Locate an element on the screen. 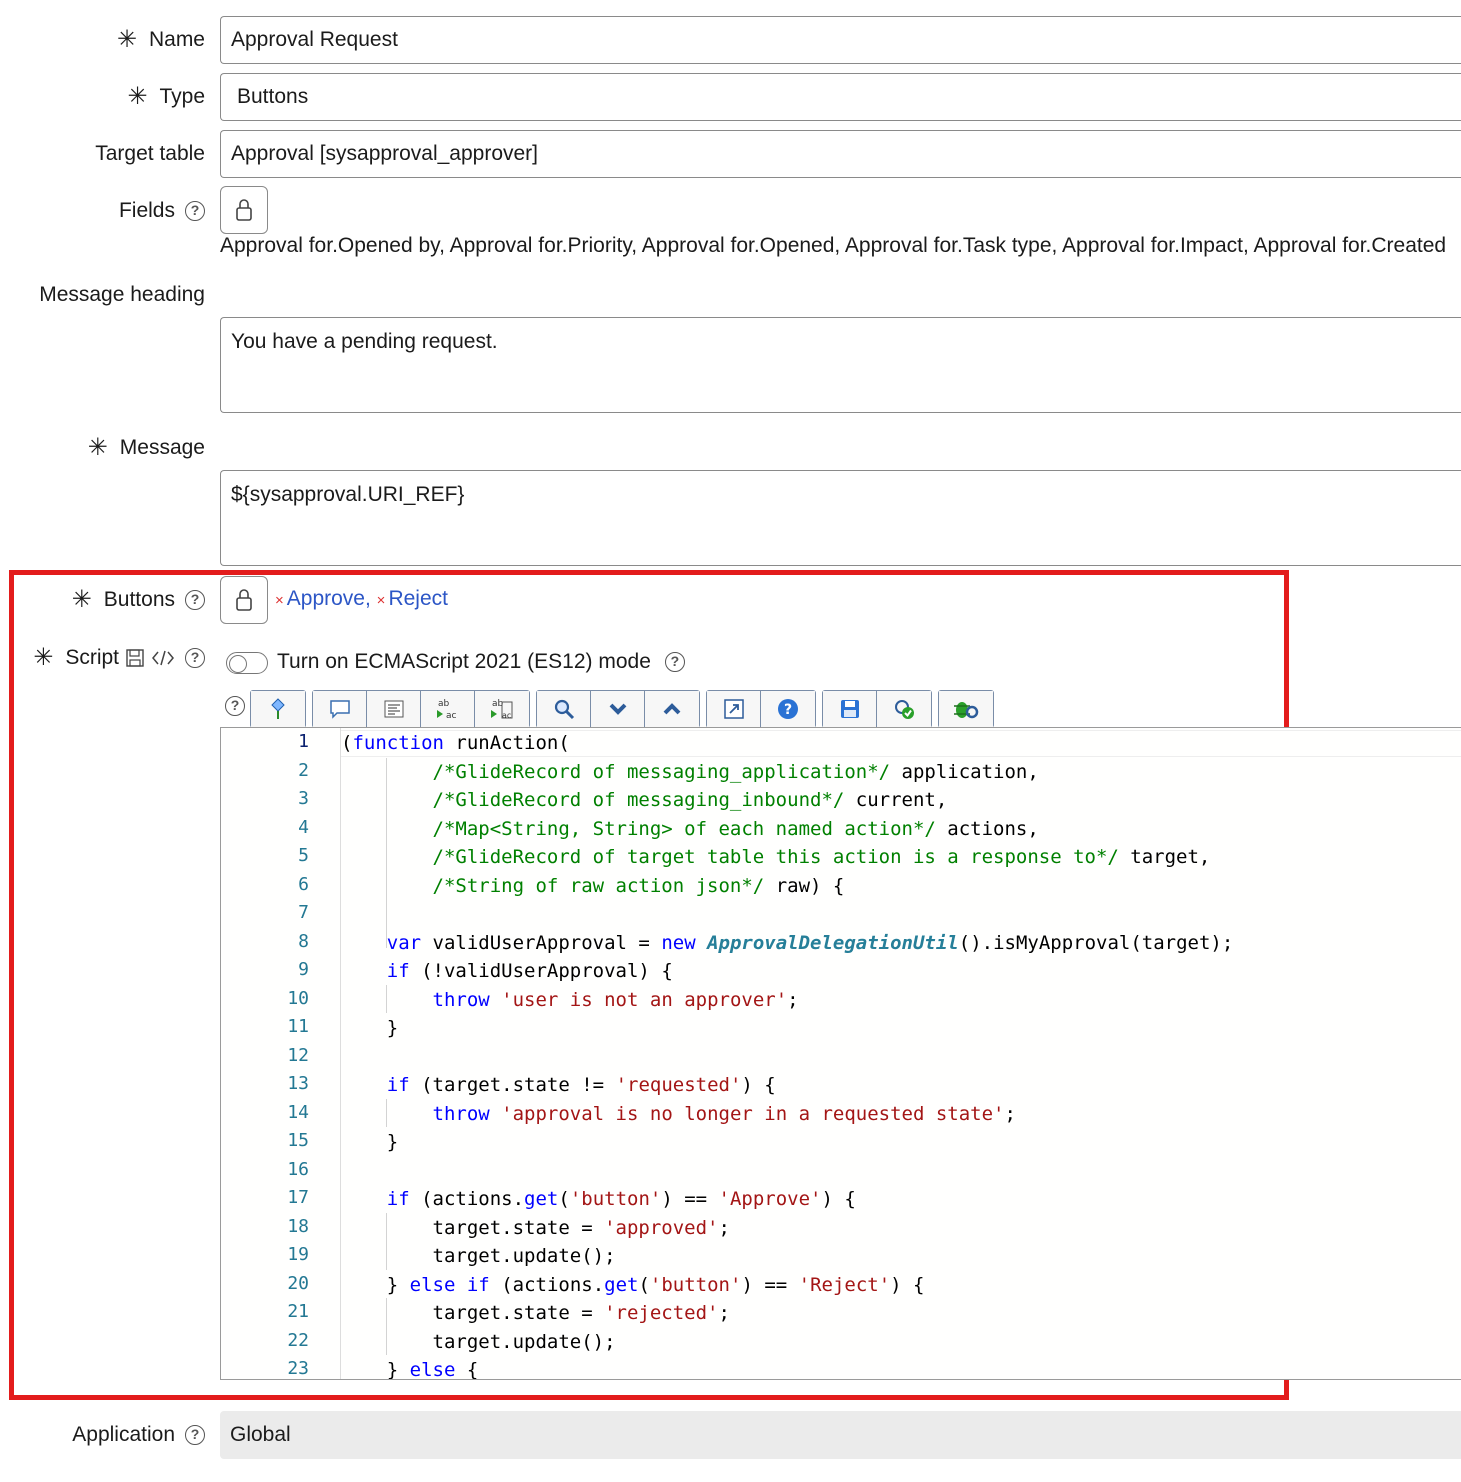 The image size is (1461, 1482). code-line: target.state = 'approved'; is located at coordinates (535, 1227).